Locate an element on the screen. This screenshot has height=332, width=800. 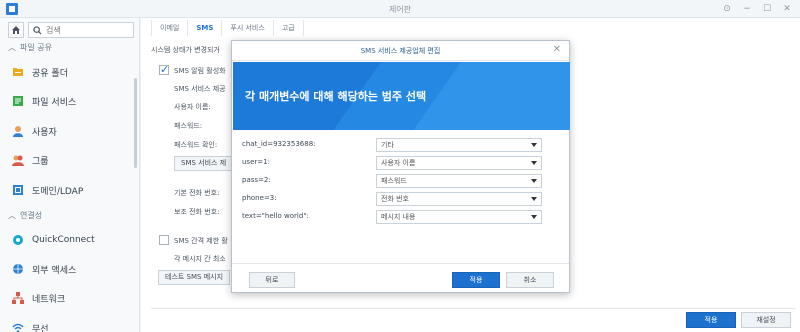
sms-interval-checkbox is located at coordinates (164, 240).